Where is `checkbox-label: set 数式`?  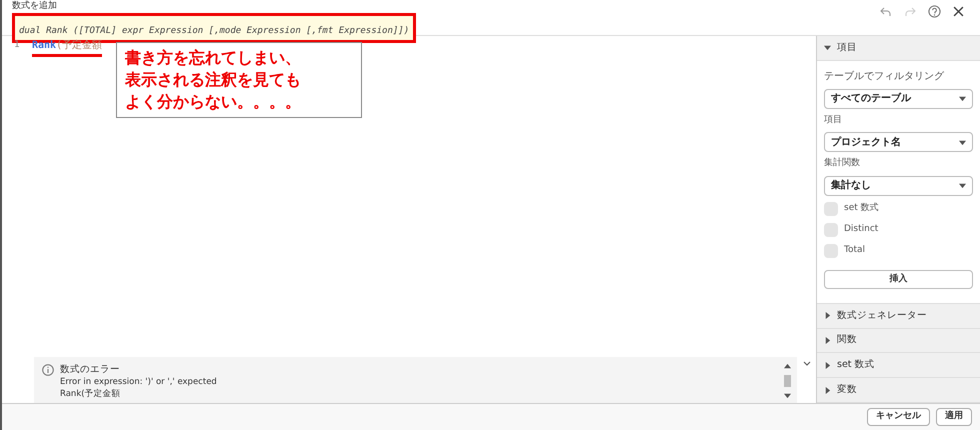 checkbox-label: set 数式 is located at coordinates (861, 209).